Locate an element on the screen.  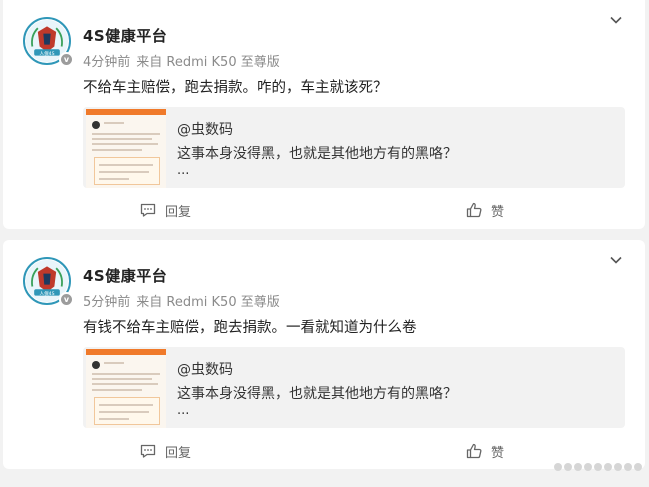
post-meta: 4分钟前 来自 Redmi K50 至尊版 is located at coordinates (184, 60).